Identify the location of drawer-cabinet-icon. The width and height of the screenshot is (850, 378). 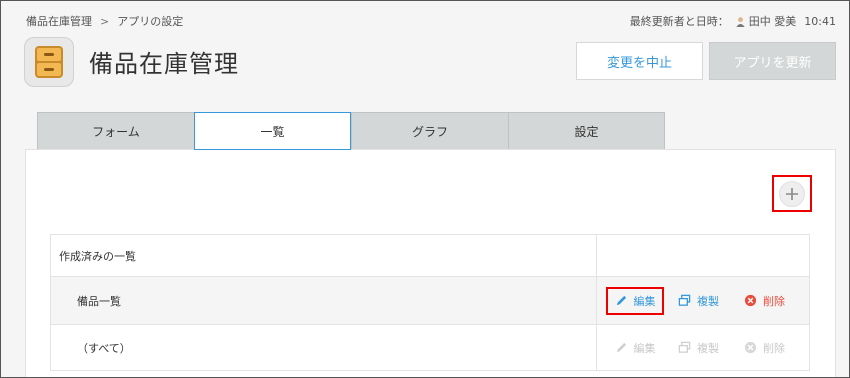
(49, 62).